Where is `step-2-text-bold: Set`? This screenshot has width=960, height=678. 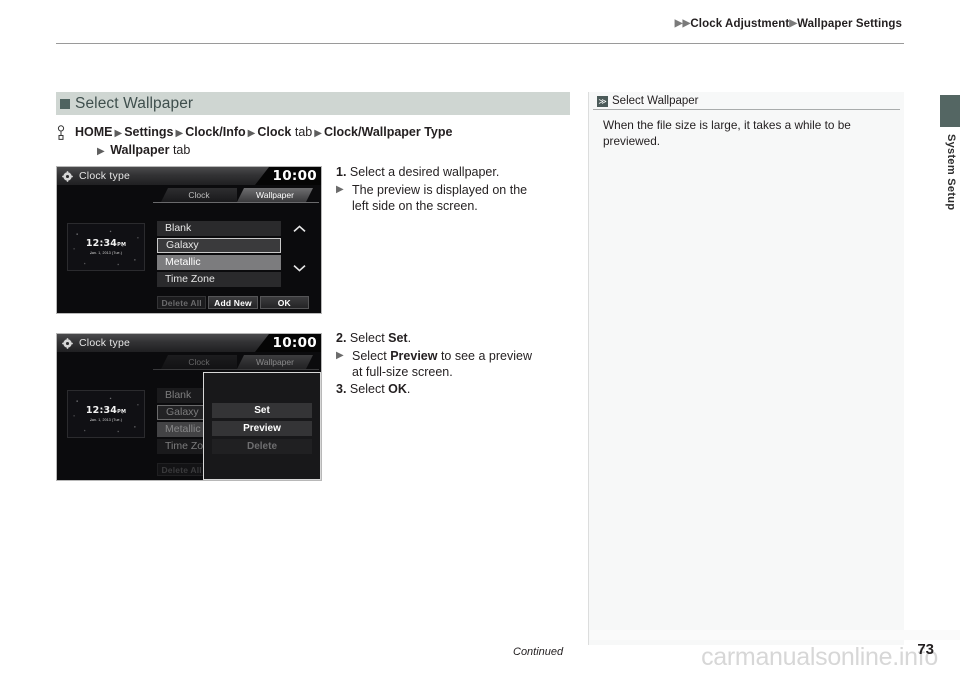
step-2-text-bold: Set is located at coordinates (398, 338).